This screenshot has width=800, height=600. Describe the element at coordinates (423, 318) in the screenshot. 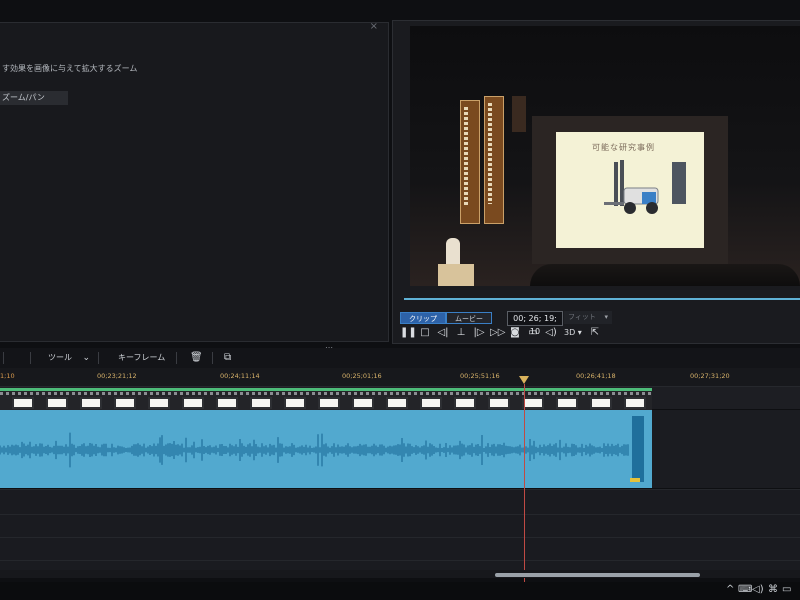

I see `tab-clip: クリップ` at that location.